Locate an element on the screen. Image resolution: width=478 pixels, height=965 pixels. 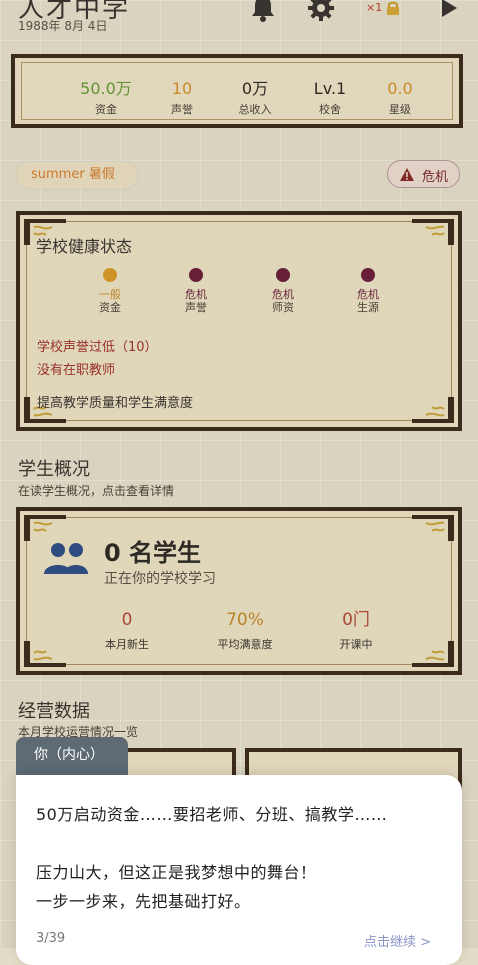
indicator-name: 资金 is located at coordinates (110, 307).